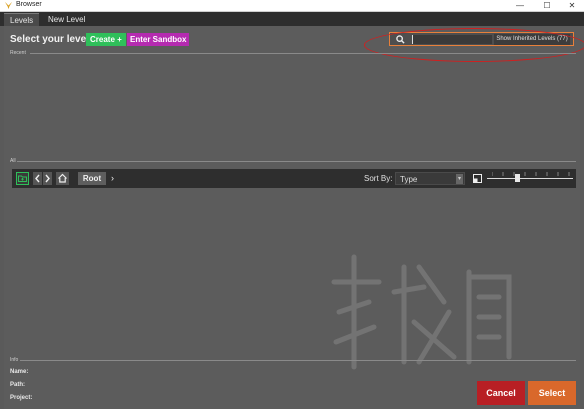 This screenshot has height=409, width=584. Describe the element at coordinates (112, 178) in the screenshot. I see `breadcrumb-chevron-icon: ›` at that location.